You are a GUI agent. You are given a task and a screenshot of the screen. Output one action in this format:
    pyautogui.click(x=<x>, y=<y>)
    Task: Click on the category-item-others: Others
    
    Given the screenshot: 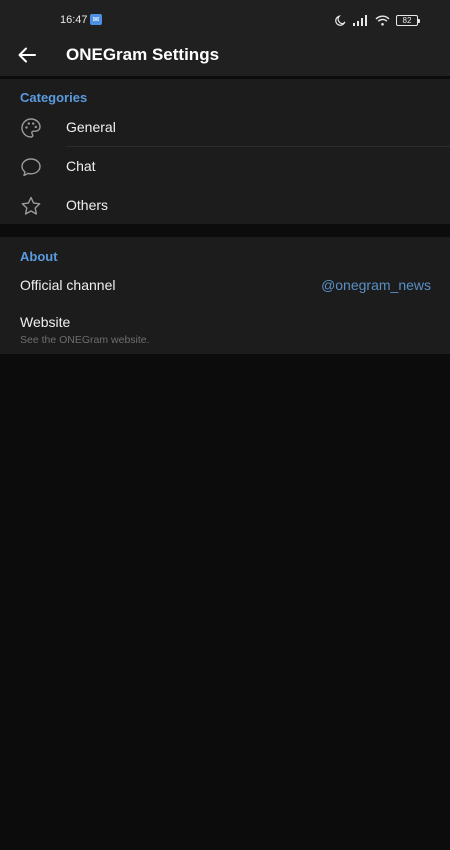 What is the action you would take?
    pyautogui.click(x=225, y=205)
    